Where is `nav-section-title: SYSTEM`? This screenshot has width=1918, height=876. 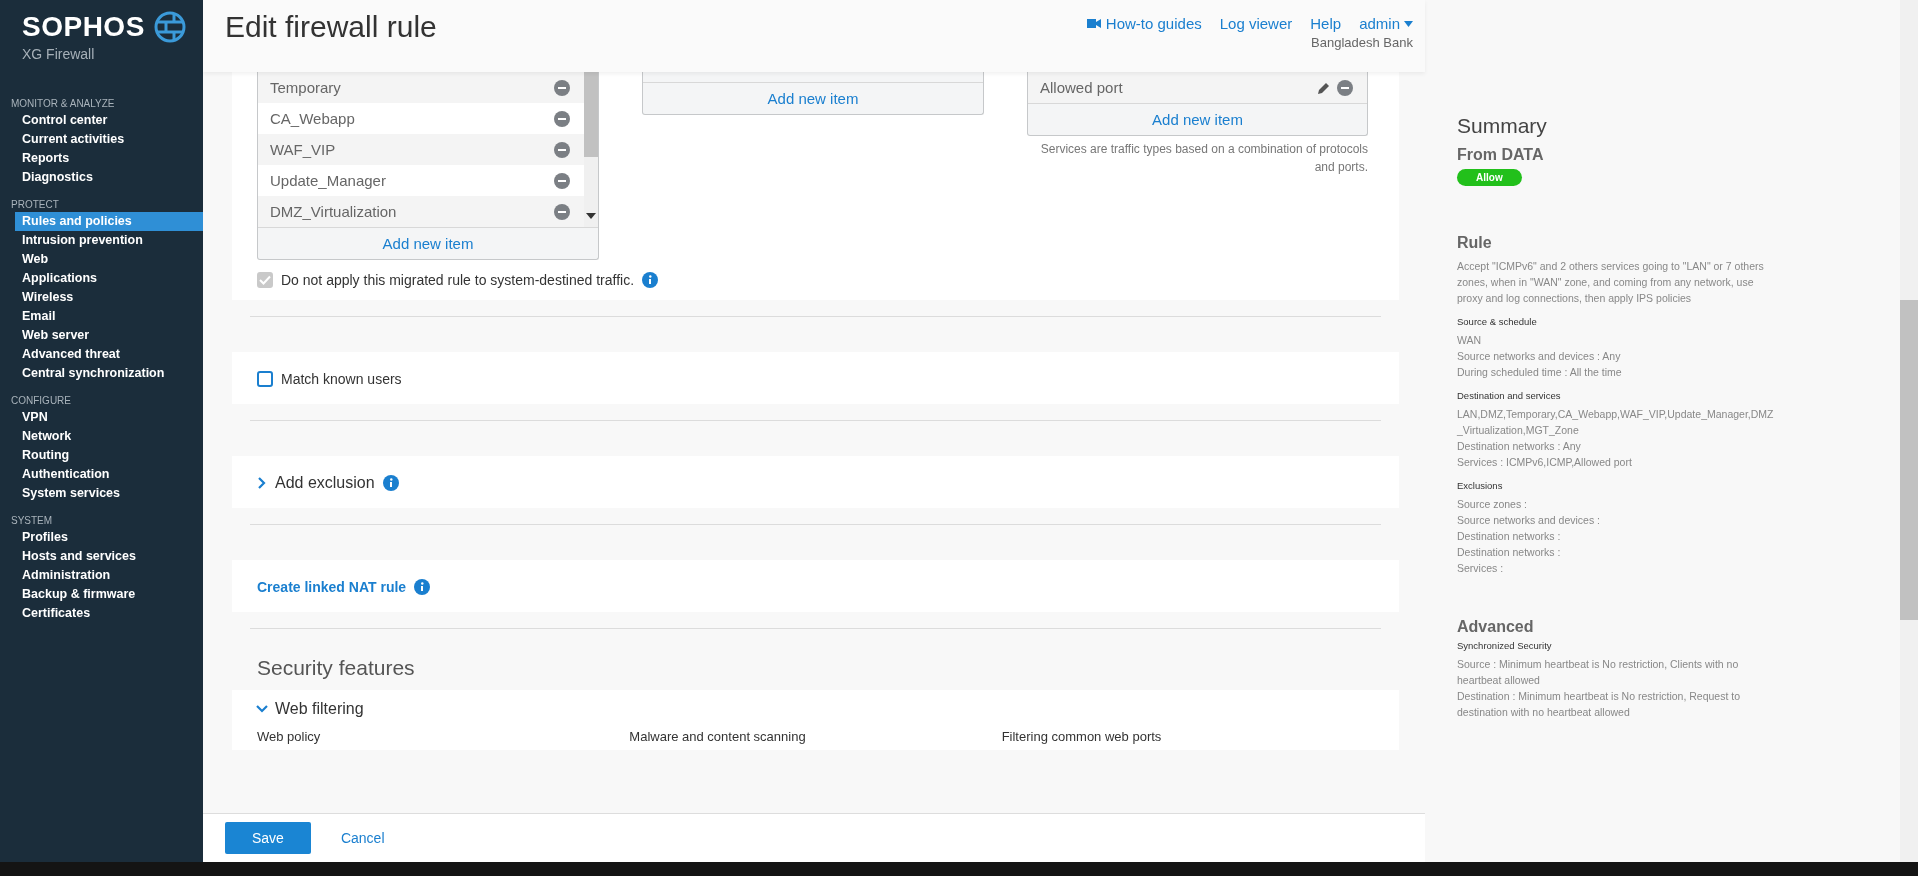
nav-section-title: SYSTEM is located at coordinates (32, 520).